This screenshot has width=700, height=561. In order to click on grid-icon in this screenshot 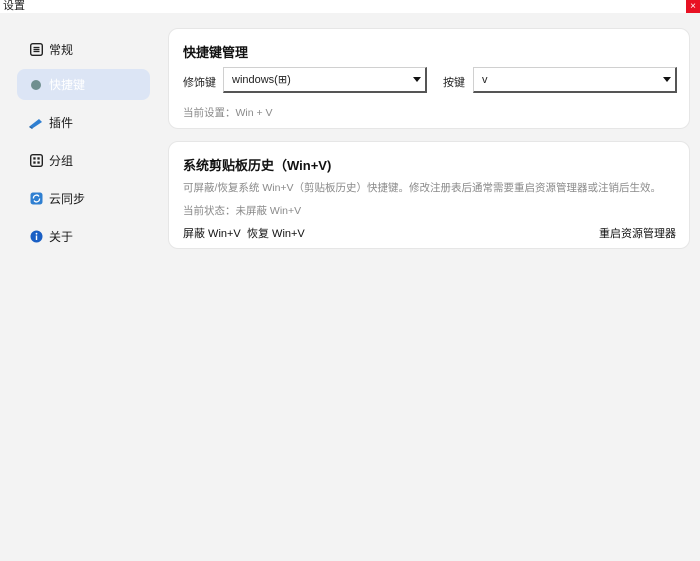, I will do `click(36, 161)`.